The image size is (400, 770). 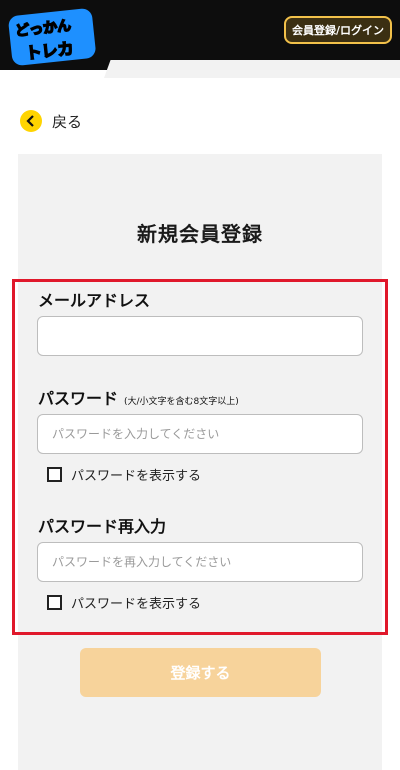 What do you see at coordinates (338, 30) in the screenshot?
I see `login-register-button: 会員登録/ログイン` at bounding box center [338, 30].